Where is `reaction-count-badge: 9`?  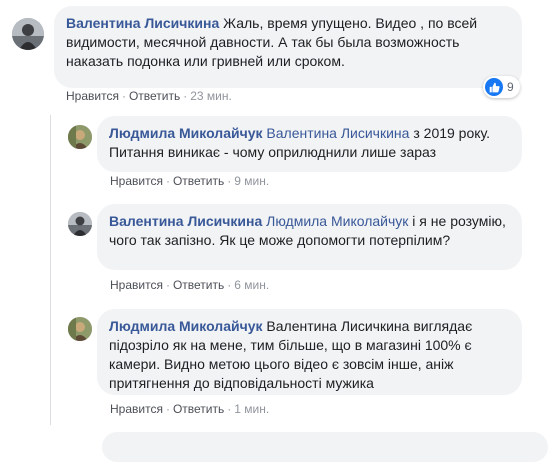
reaction-count-badge: 9 is located at coordinates (501, 87).